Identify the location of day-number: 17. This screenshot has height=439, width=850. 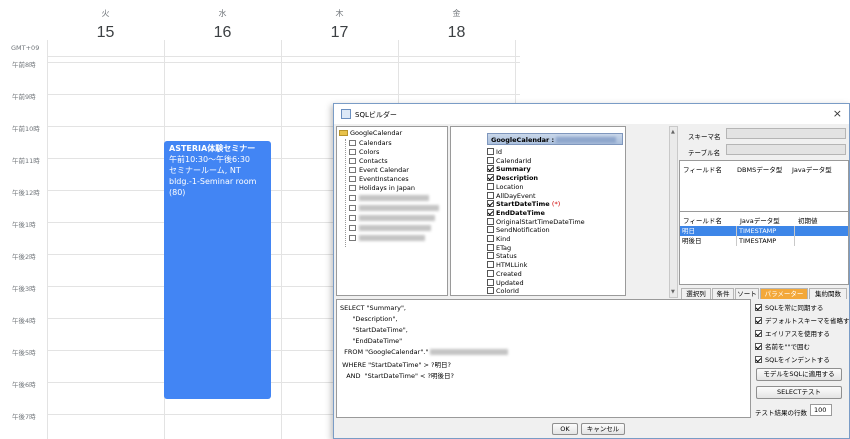
(339, 33).